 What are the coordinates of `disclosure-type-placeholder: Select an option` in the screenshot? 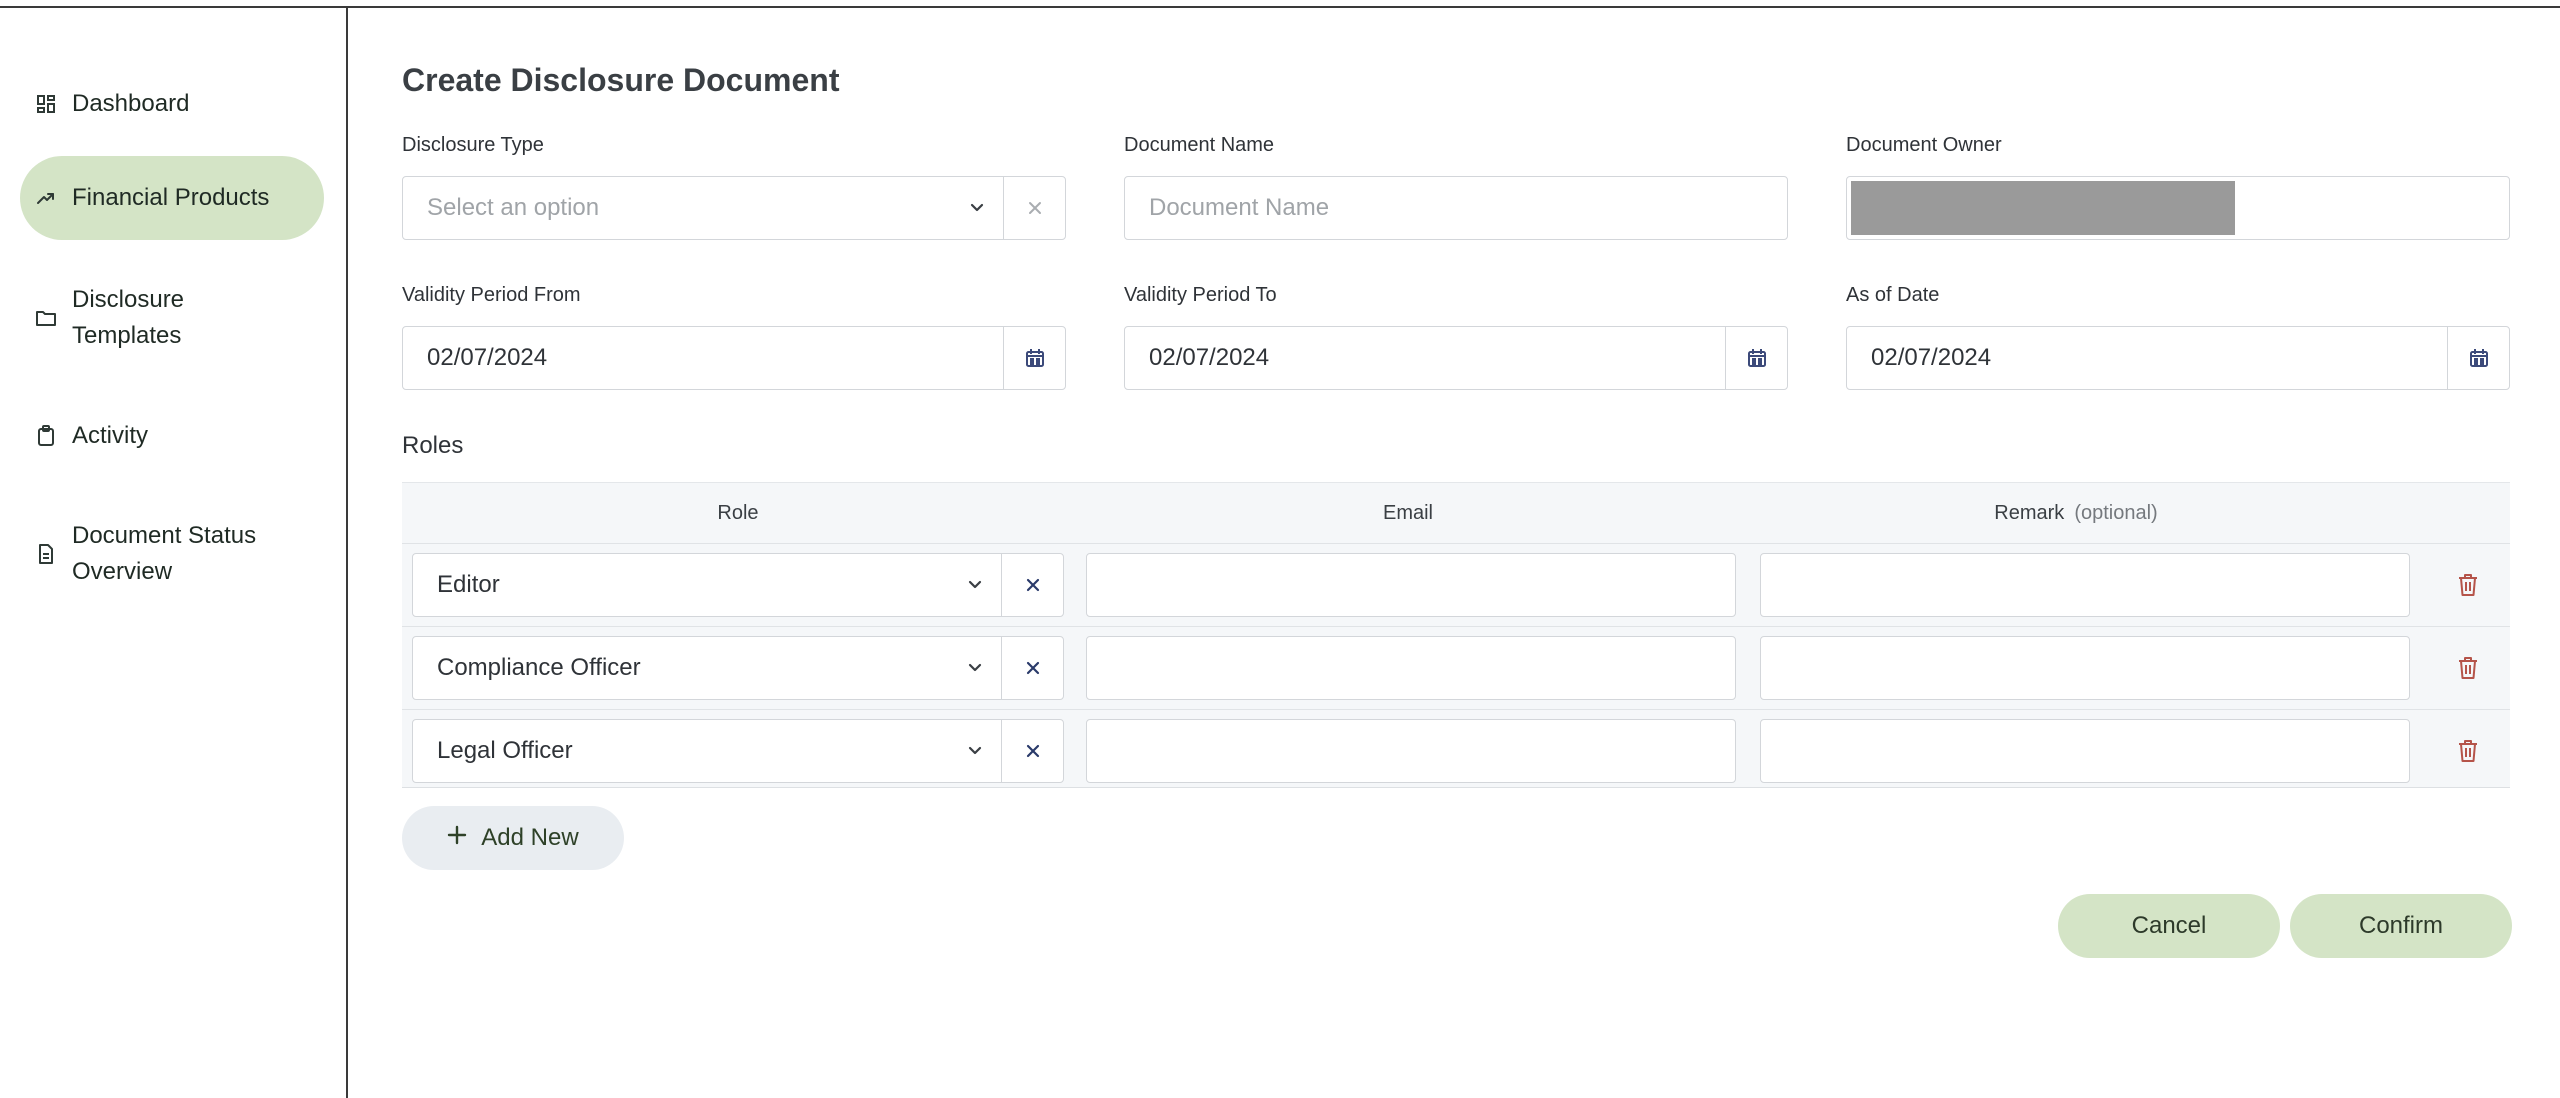 It's located at (513, 207).